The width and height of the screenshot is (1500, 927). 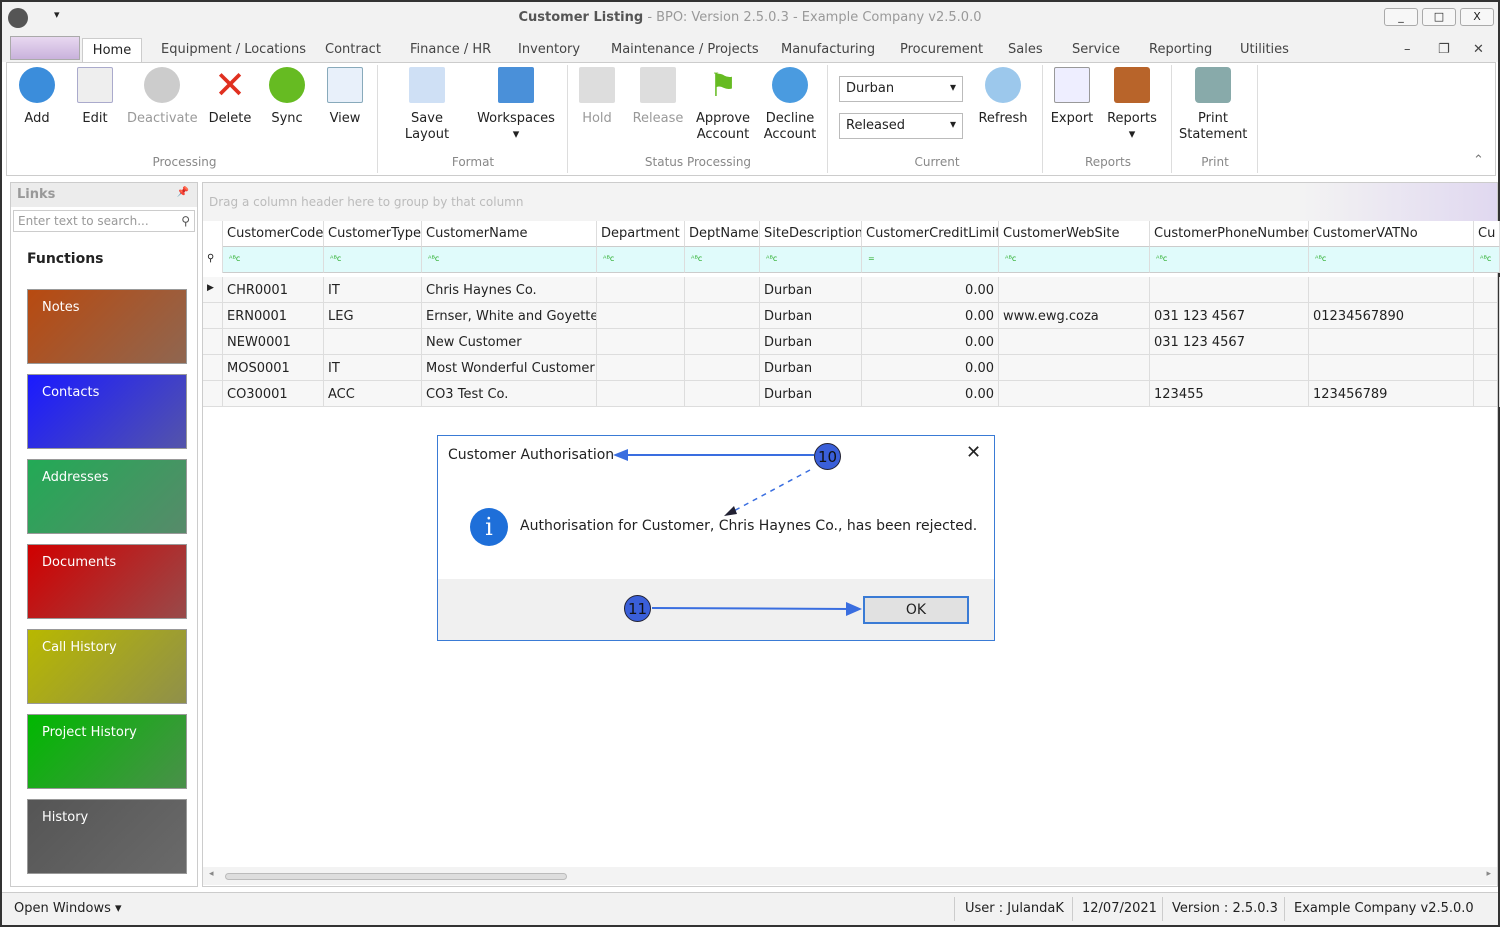 I want to click on link-tile-history: History, so click(x=107, y=836).